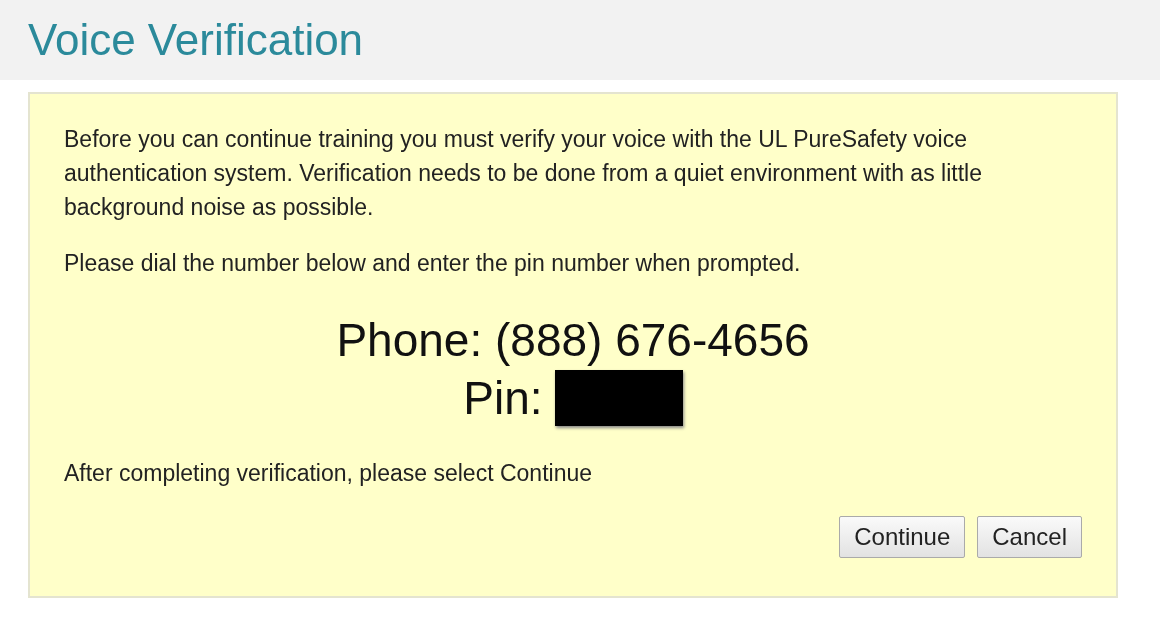  I want to click on phone-number: Phone: (888) 676-4656, so click(573, 340).